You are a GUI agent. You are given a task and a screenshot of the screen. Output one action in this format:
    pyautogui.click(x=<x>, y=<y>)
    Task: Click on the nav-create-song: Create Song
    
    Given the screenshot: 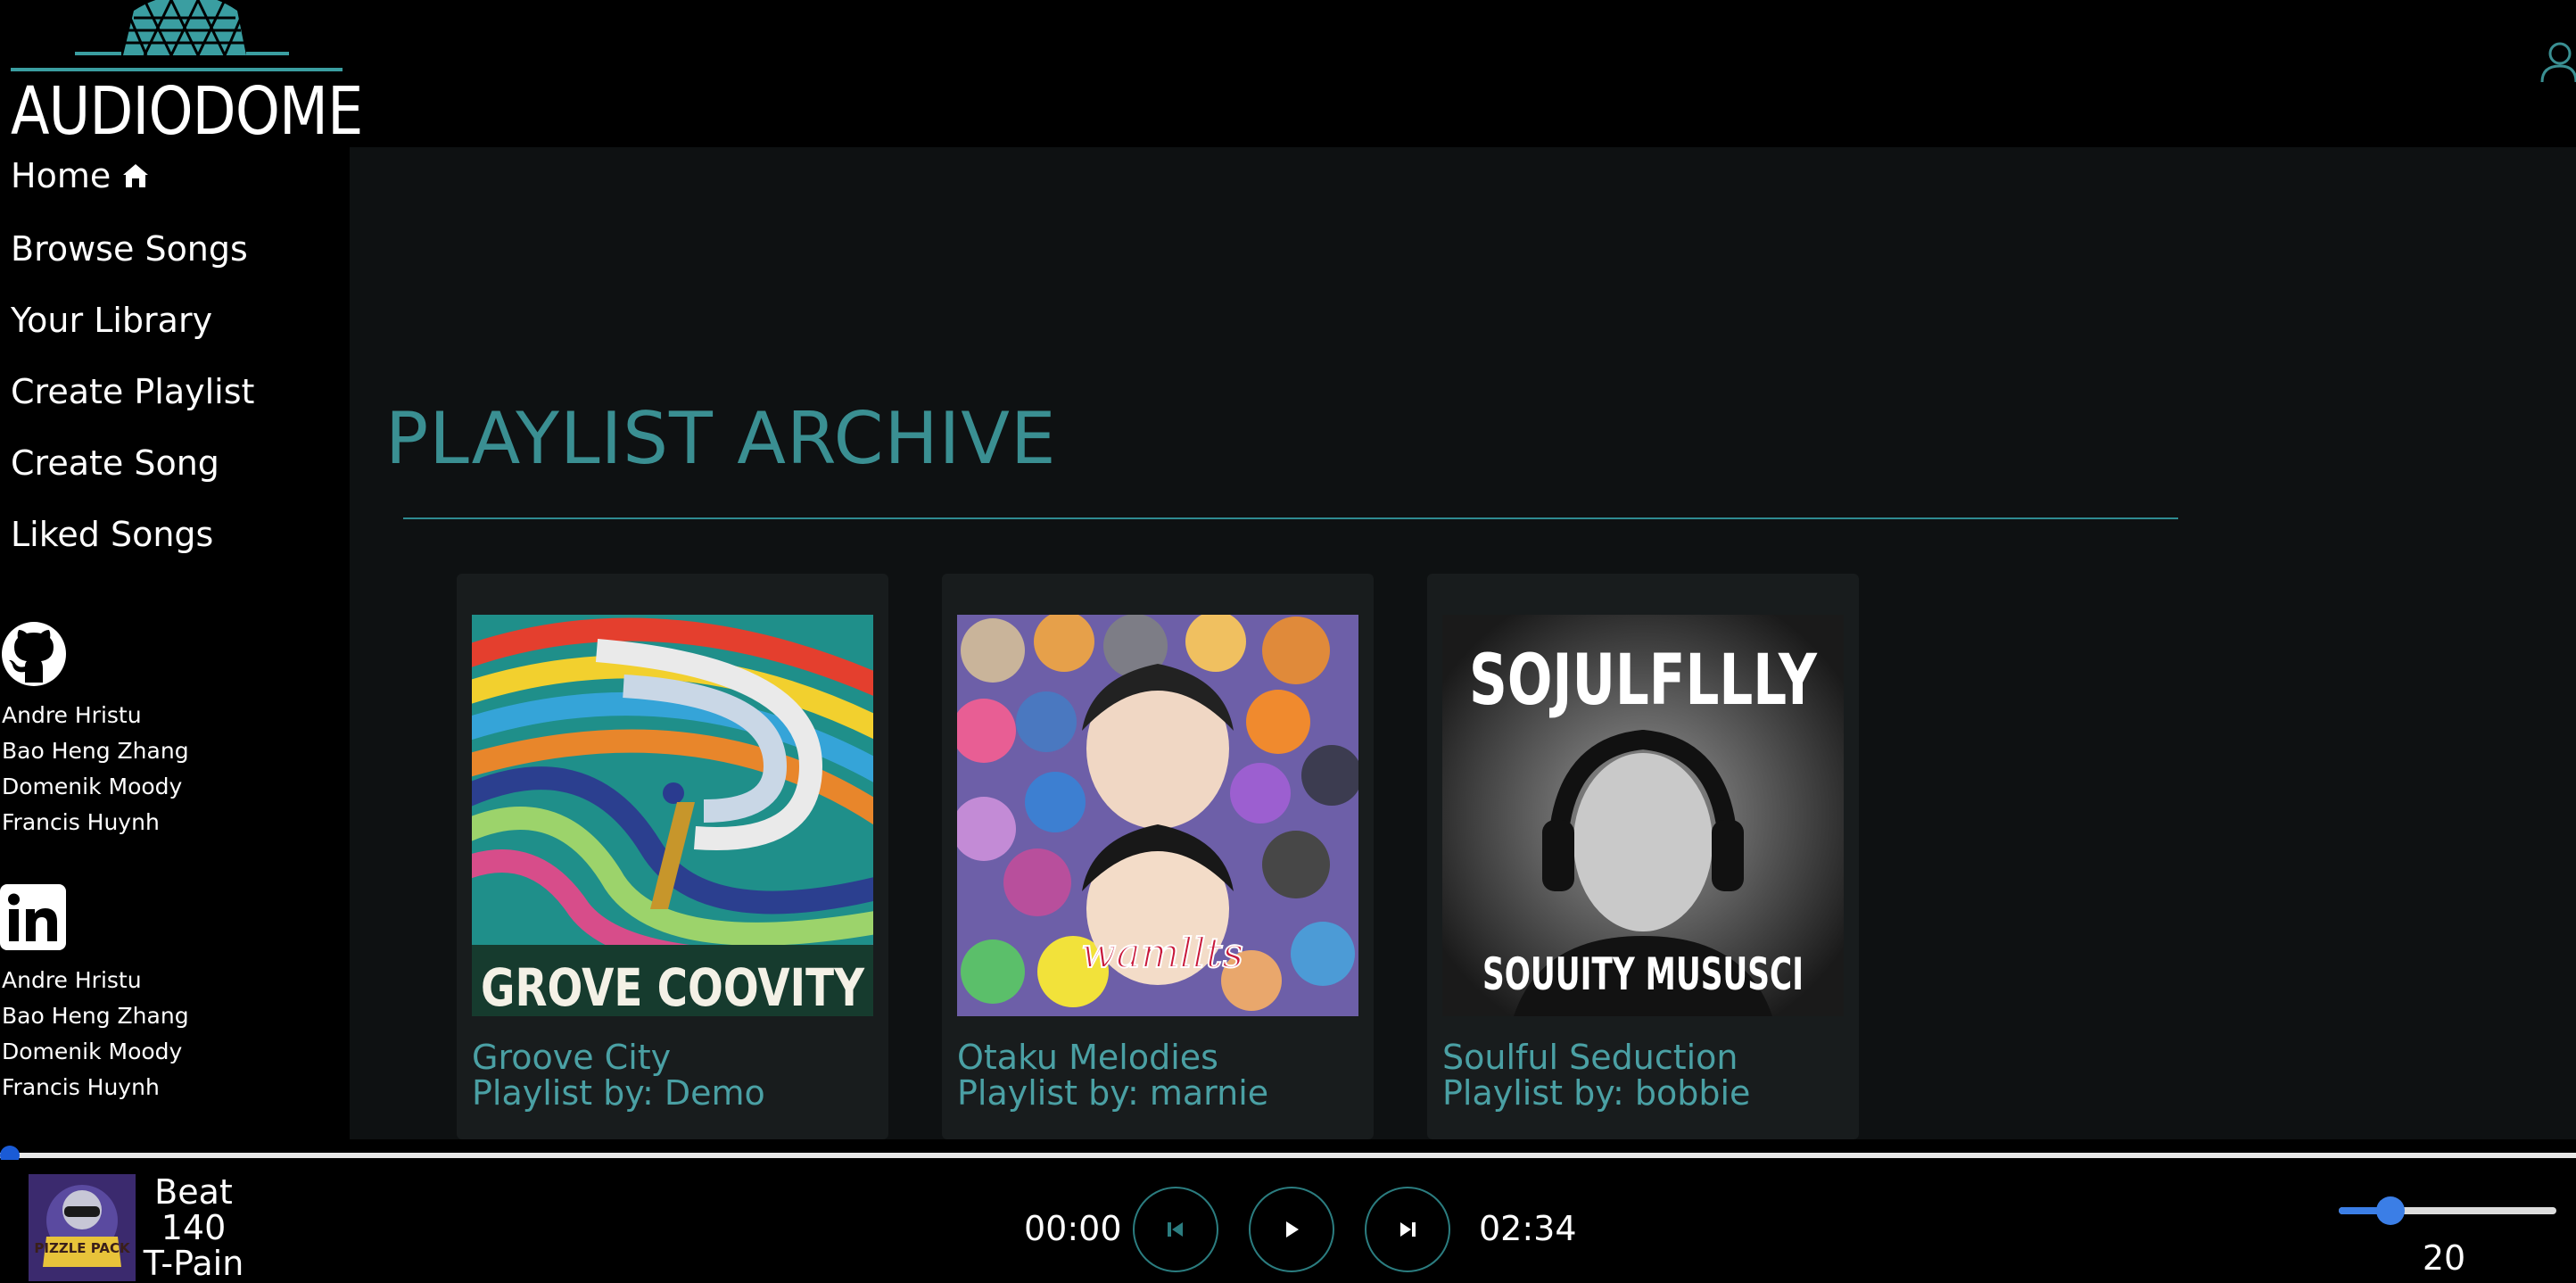 What is the action you would take?
    pyautogui.click(x=115, y=463)
    